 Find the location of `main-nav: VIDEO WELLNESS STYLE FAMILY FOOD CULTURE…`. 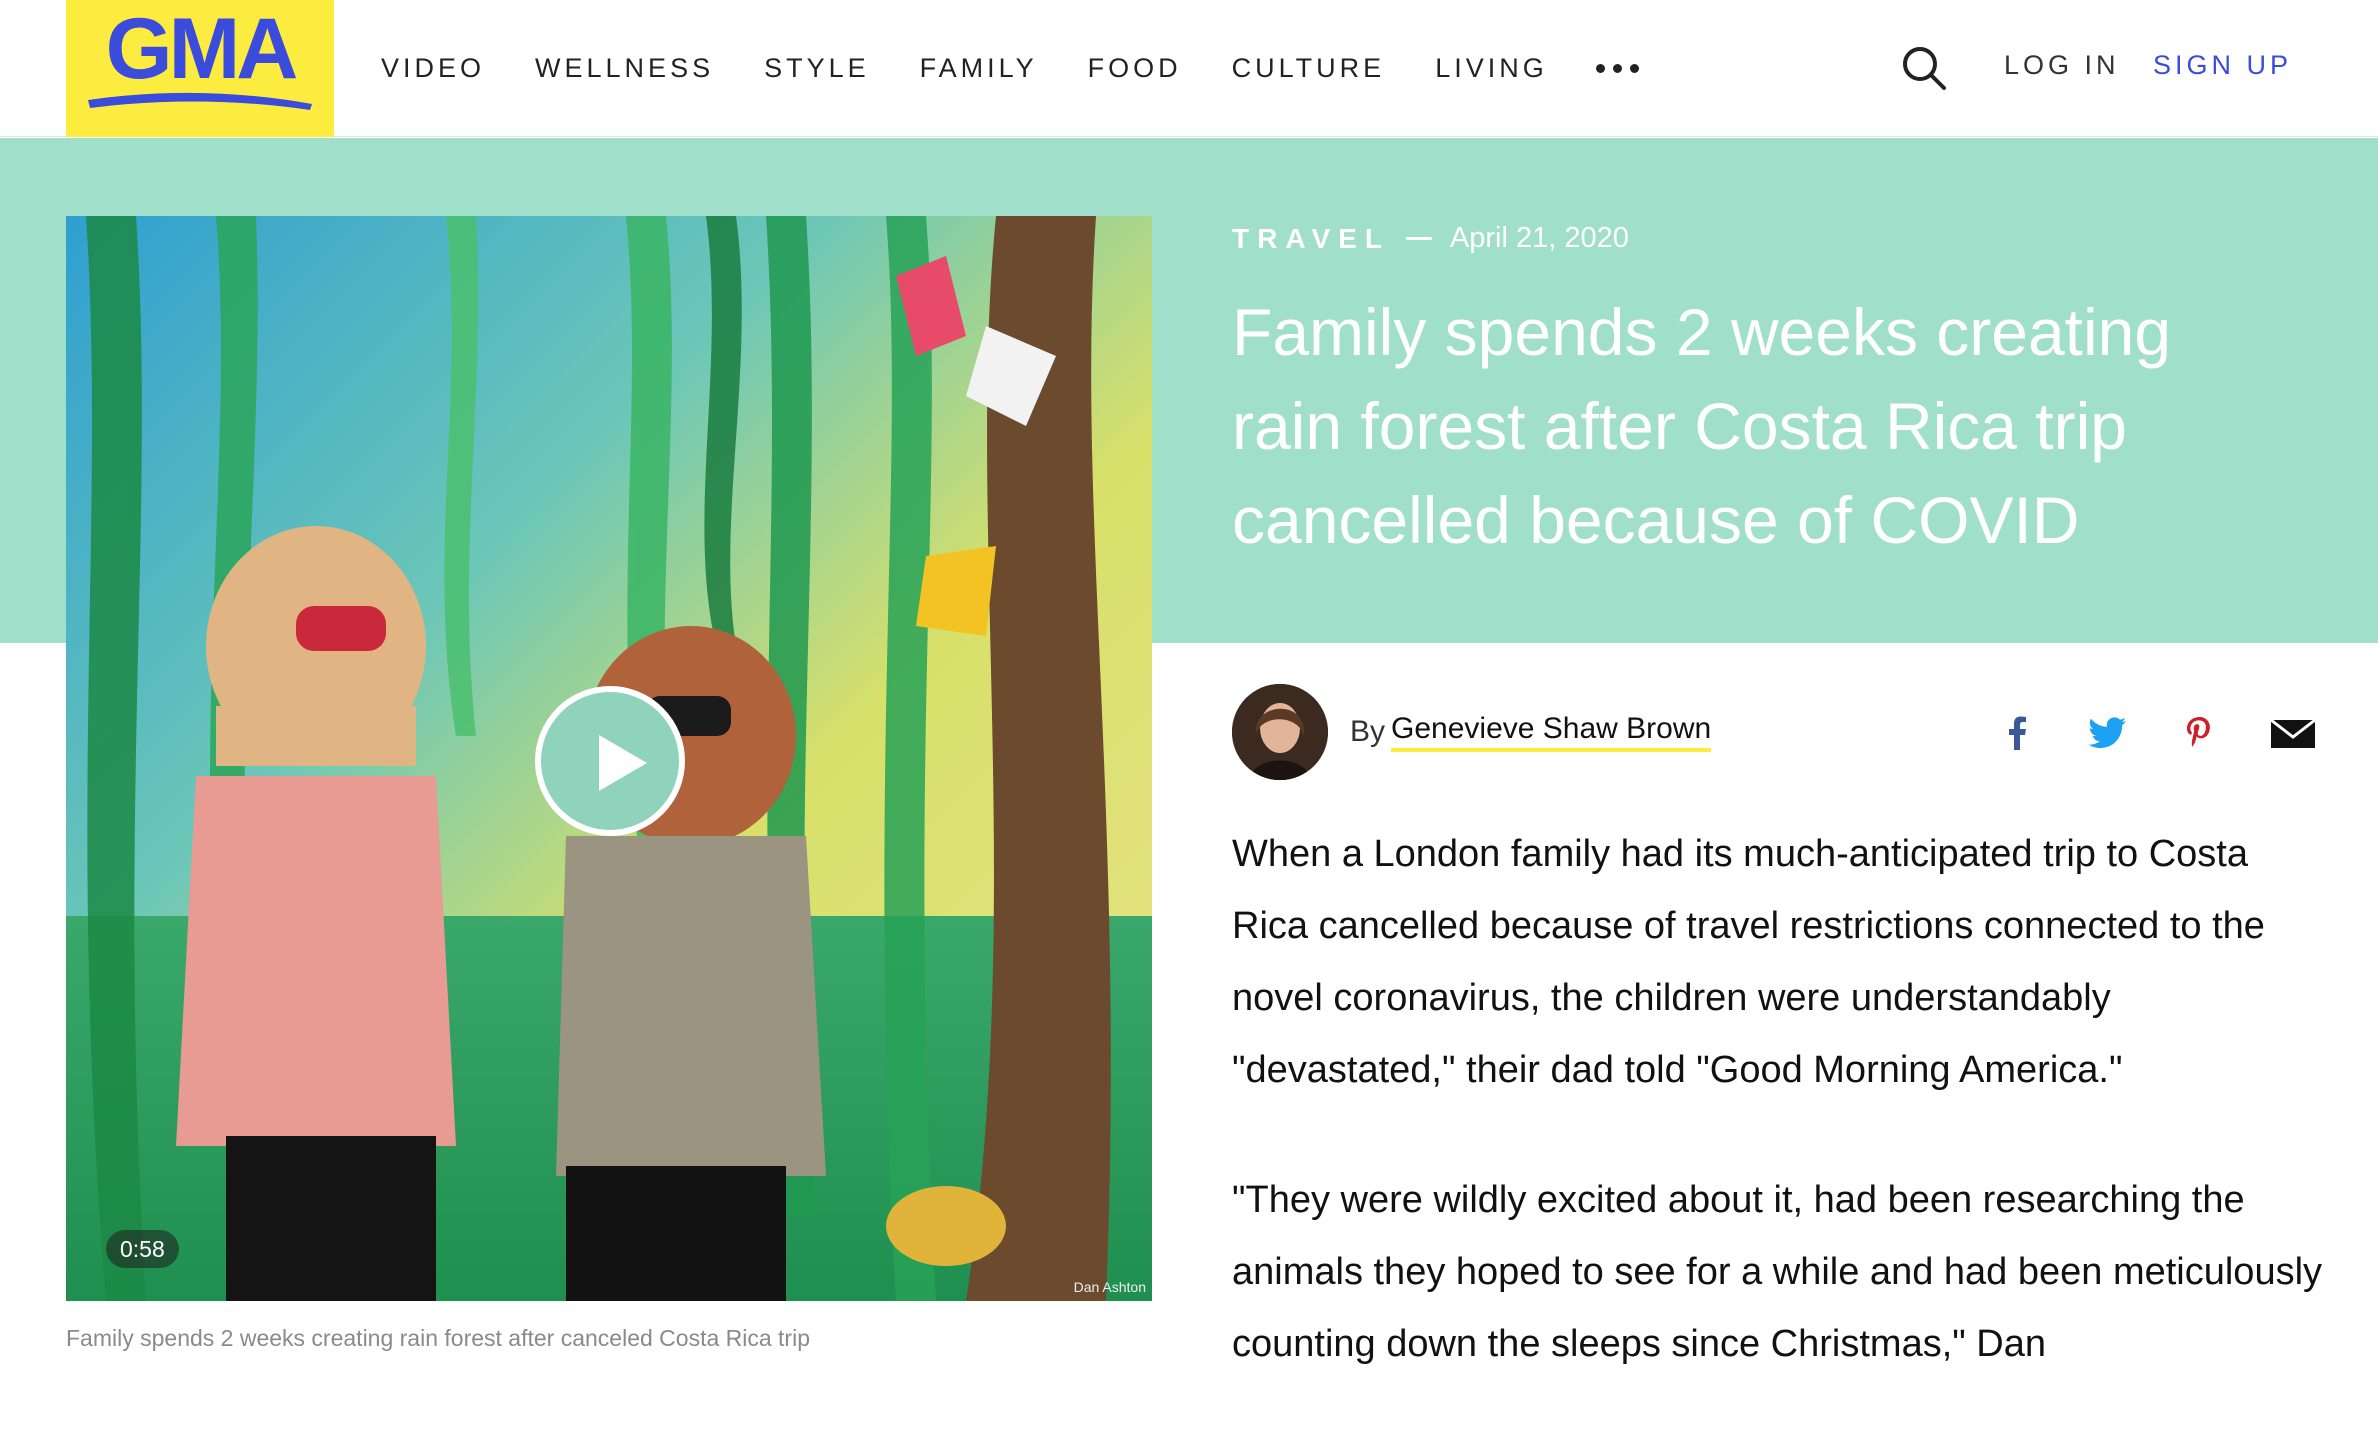

main-nav: VIDEO WELLNESS STYLE FAMILY FOOD CULTURE… is located at coordinates (1010, 68).